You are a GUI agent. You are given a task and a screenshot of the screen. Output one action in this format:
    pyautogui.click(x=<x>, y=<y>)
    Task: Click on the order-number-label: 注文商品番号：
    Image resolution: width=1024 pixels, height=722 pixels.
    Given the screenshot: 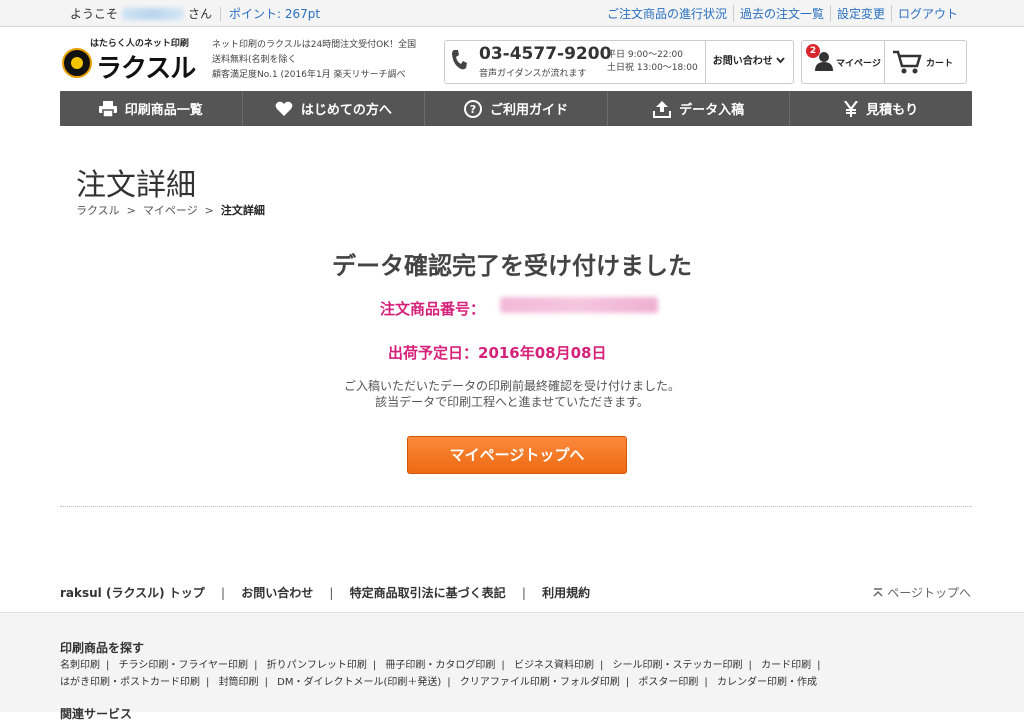 What is the action you would take?
    pyautogui.click(x=433, y=309)
    